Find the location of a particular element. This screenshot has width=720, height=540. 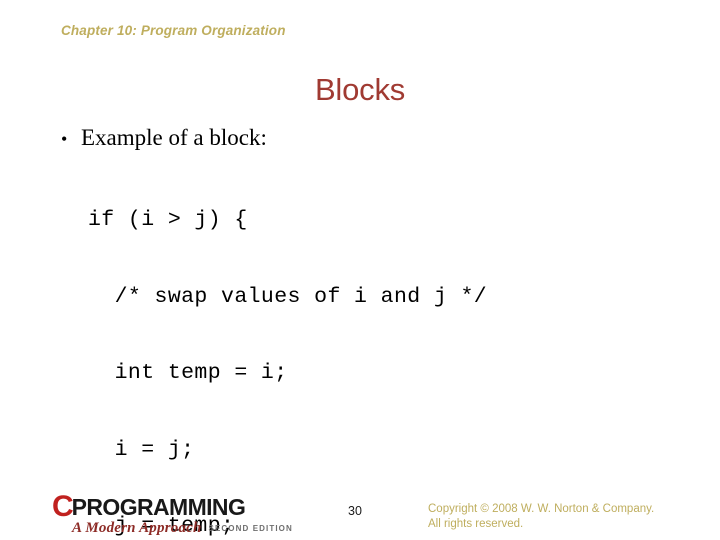

code-line: i = j; is located at coordinates (141, 449).